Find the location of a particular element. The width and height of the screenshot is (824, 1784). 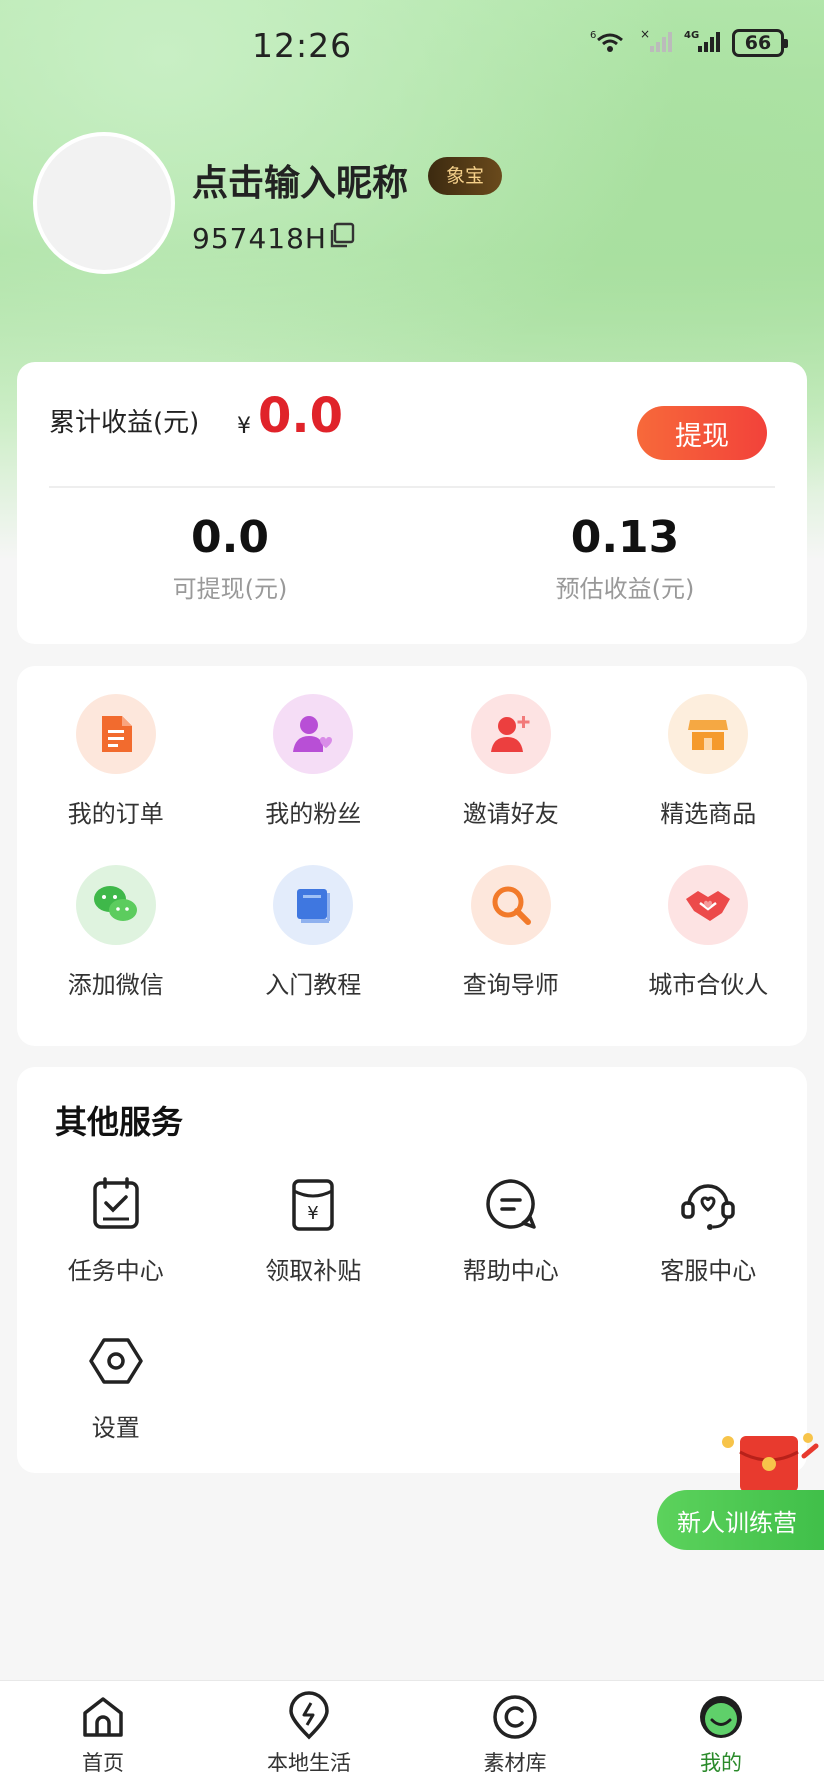

local-life-icon is located at coordinates (309, 1715).